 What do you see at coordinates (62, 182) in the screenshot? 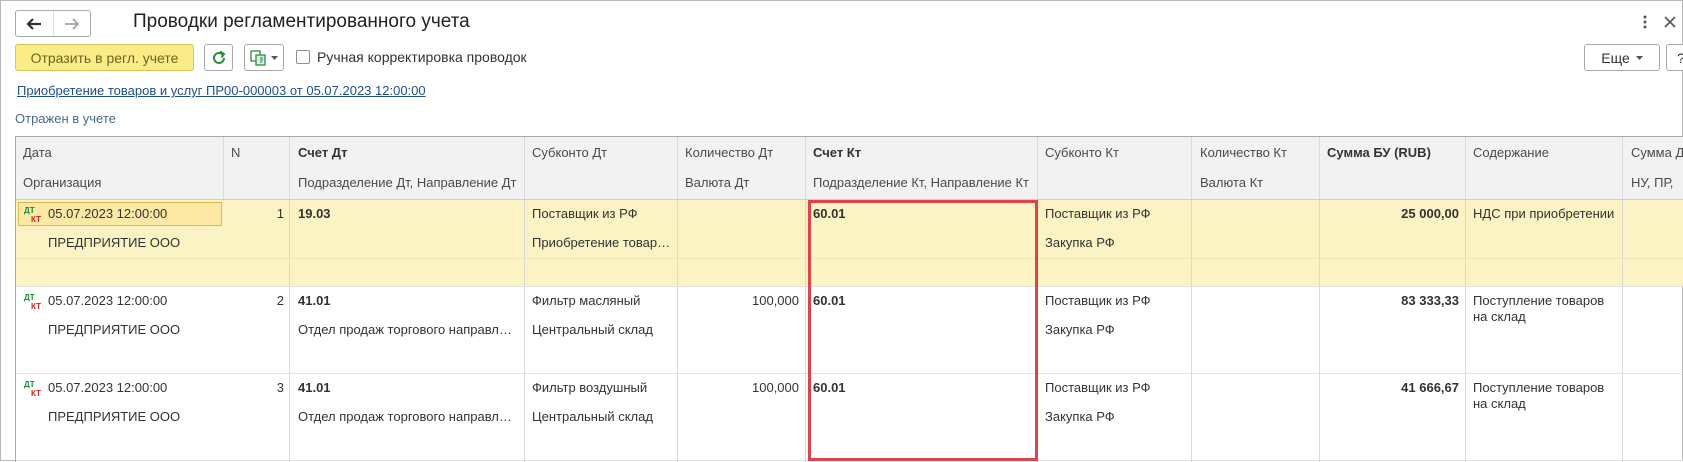
I see `header-organization: Организация` at bounding box center [62, 182].